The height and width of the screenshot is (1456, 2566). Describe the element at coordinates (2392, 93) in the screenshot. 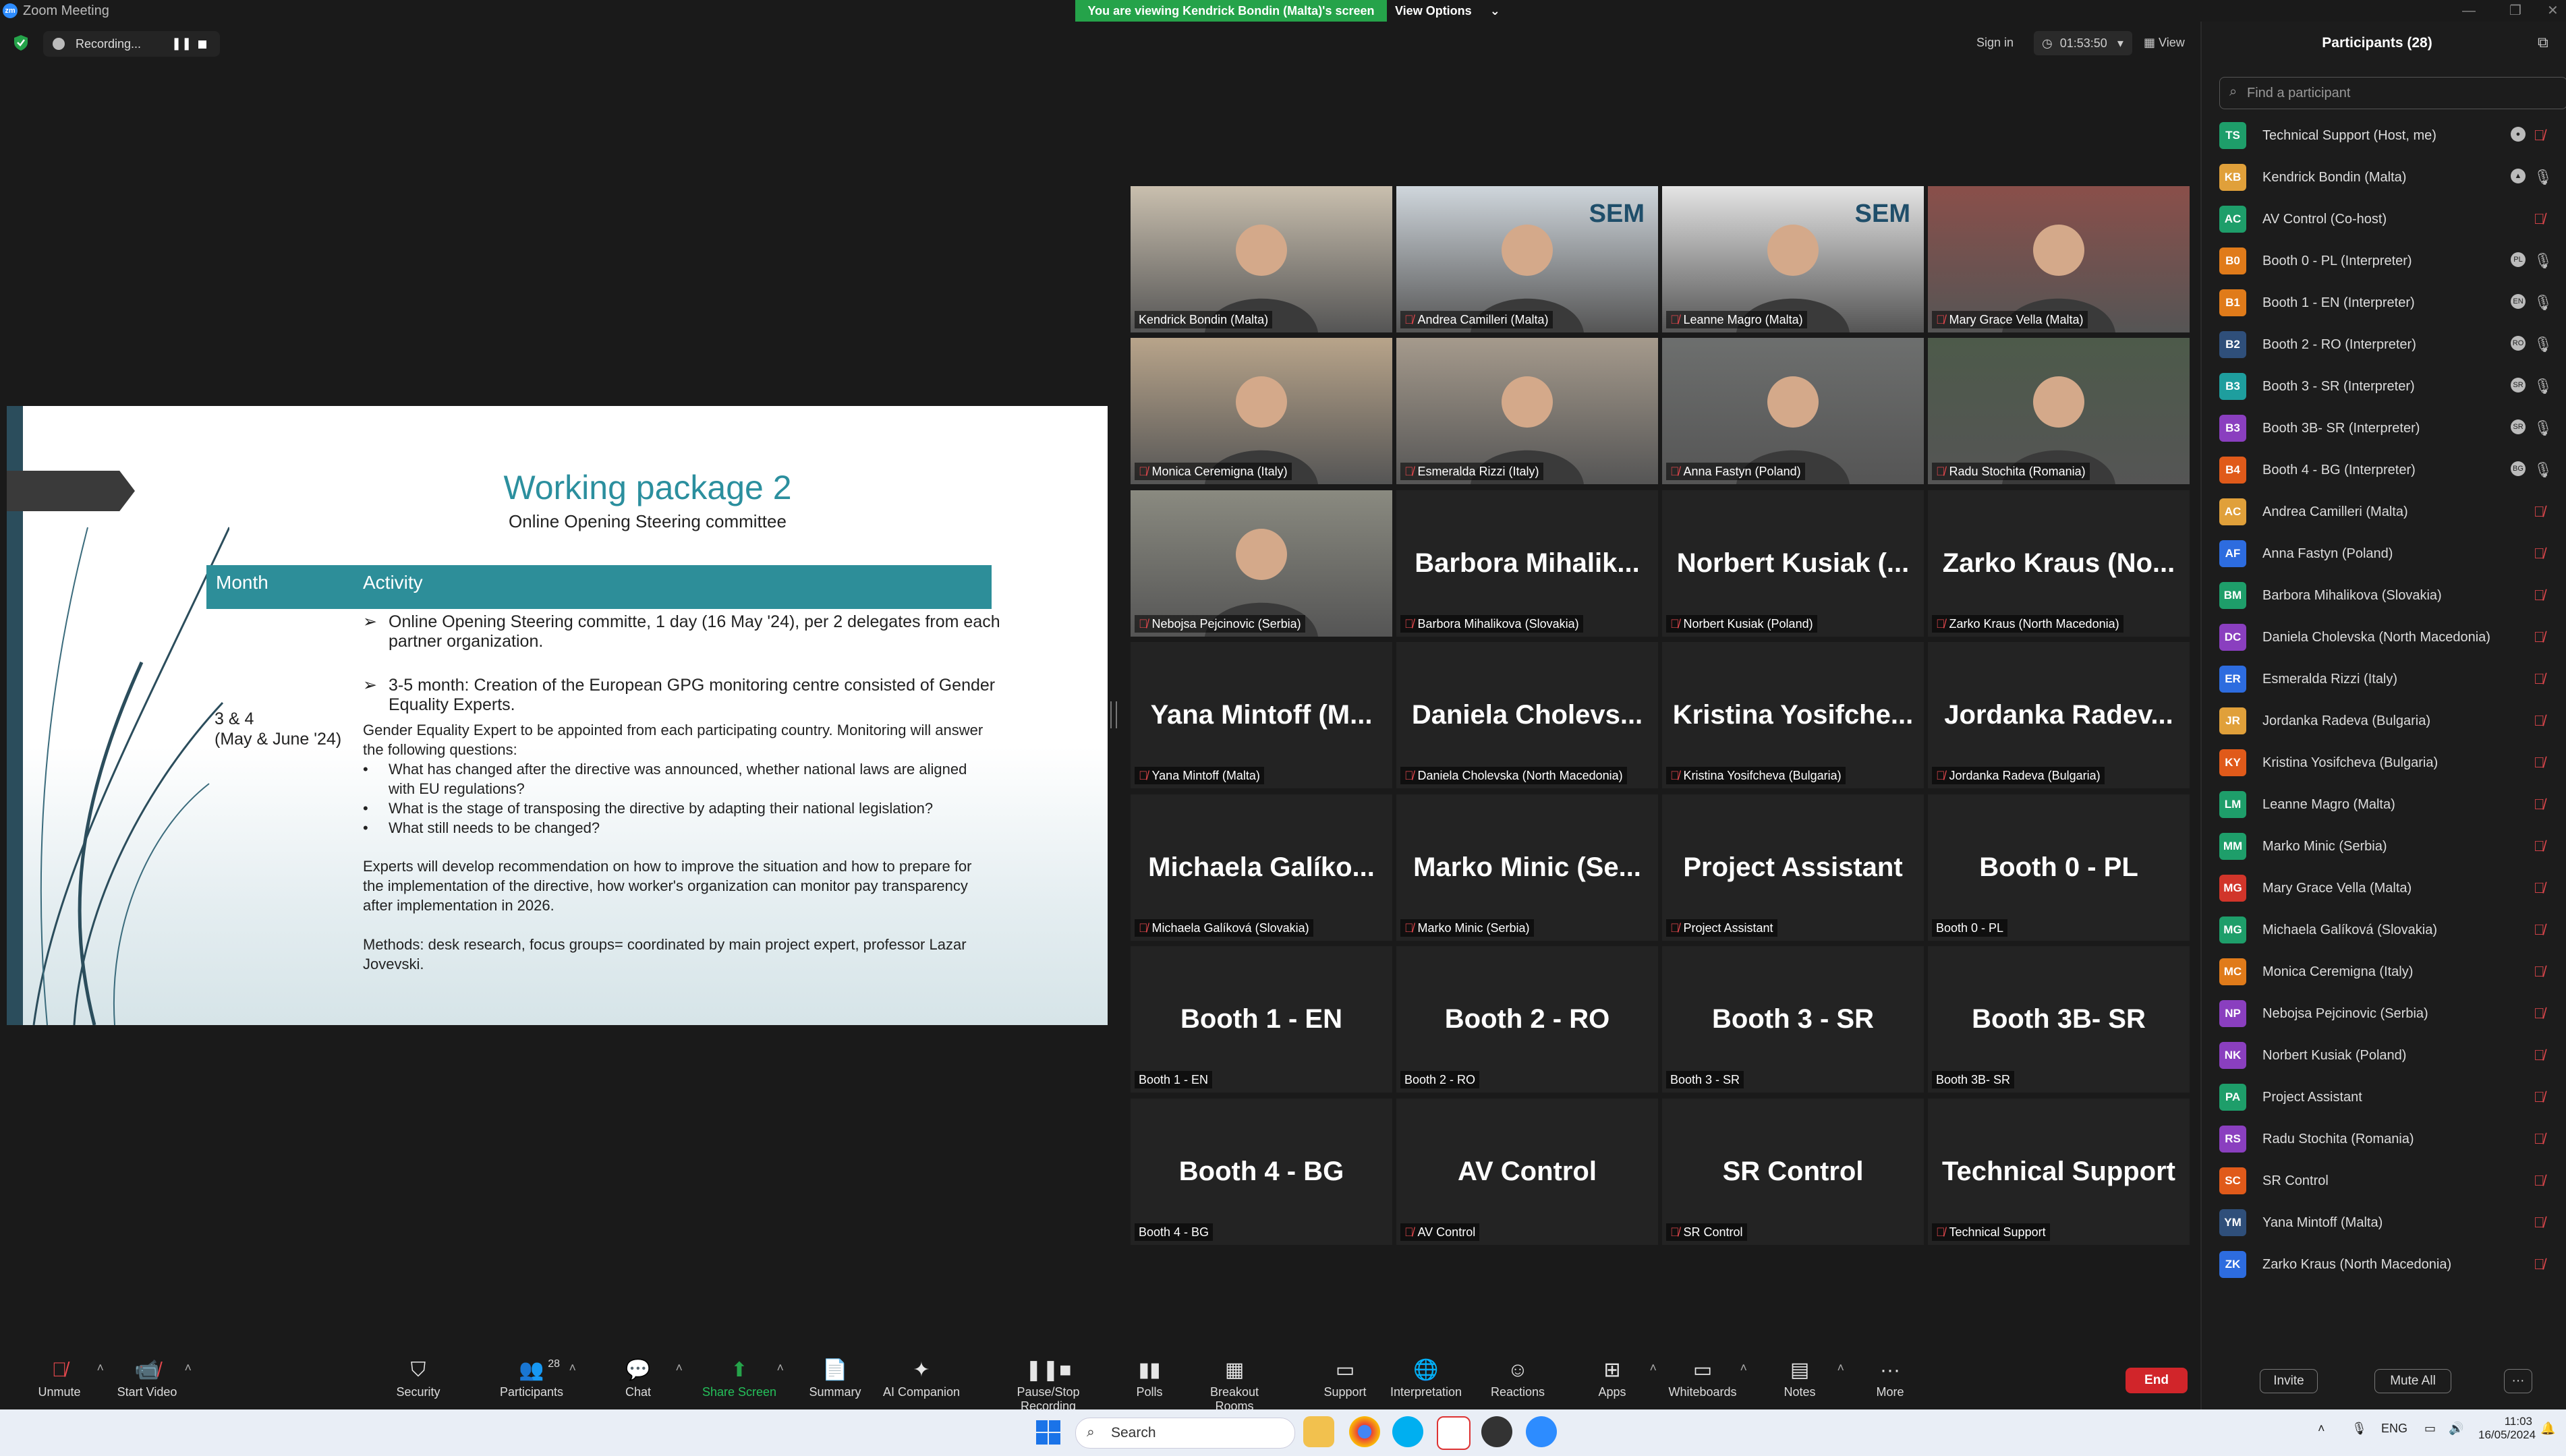

I see `participant-search-input: ⌕ Find a participant` at that location.